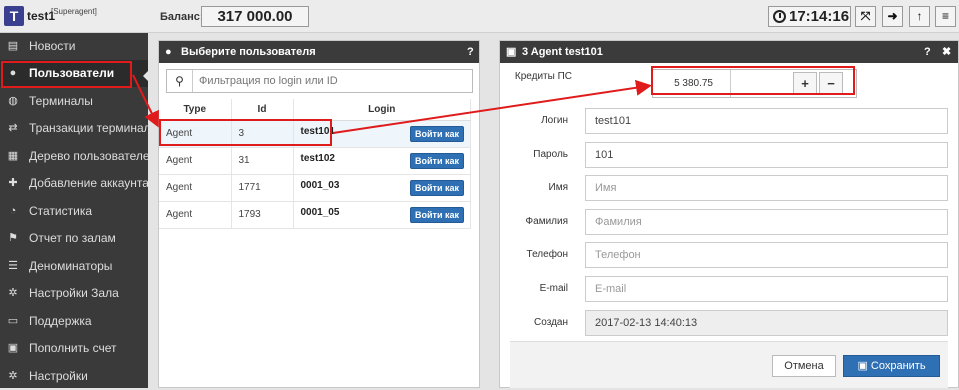 Image resolution: width=959 pixels, height=390 pixels. I want to click on sidebar-item-add-account: ✚ Добавление аккаунта, so click(74, 183).